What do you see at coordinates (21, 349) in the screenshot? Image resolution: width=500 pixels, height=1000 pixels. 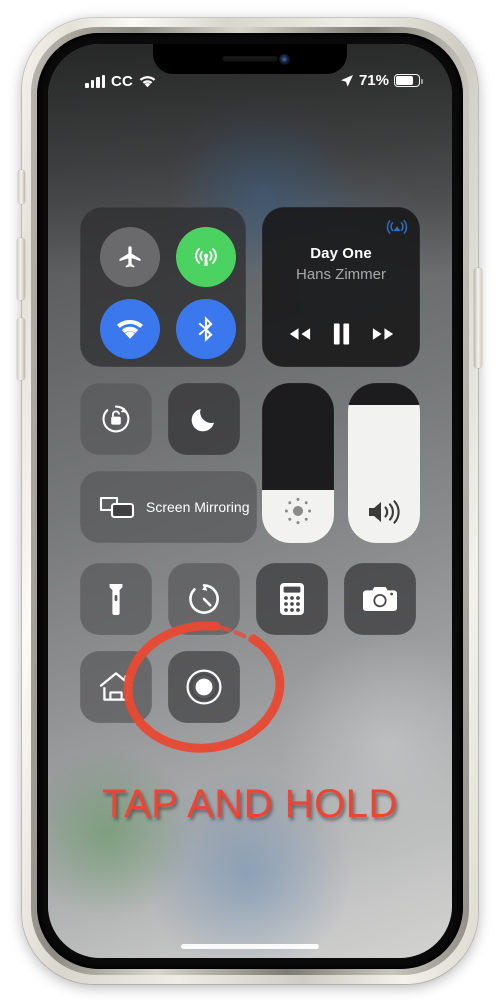 I see `volume-down-button` at bounding box center [21, 349].